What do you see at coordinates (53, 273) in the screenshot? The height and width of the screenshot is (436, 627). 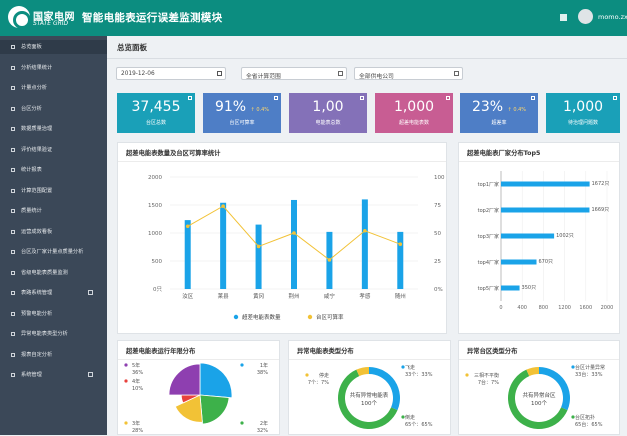 I see `sidebar-item: 省级电能表质量监测` at bounding box center [53, 273].